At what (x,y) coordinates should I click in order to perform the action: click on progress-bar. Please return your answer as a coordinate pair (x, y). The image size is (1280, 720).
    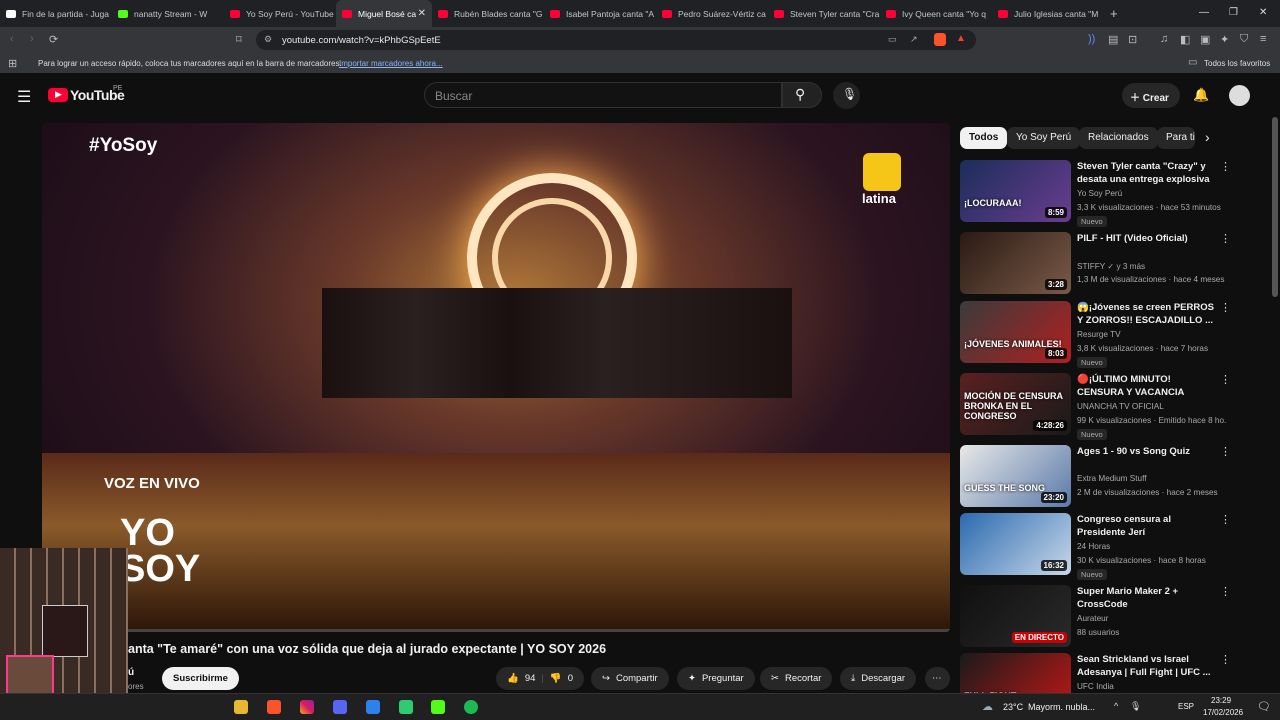
    Looking at the image, I should click on (496, 630).